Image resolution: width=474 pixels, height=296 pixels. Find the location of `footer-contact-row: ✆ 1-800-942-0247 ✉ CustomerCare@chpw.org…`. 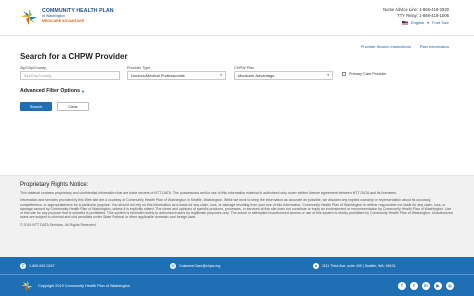

footer-contact-row: ✆ 1-800-942-0247 ✉ CustomerCare@chpw.org… is located at coordinates (237, 266).